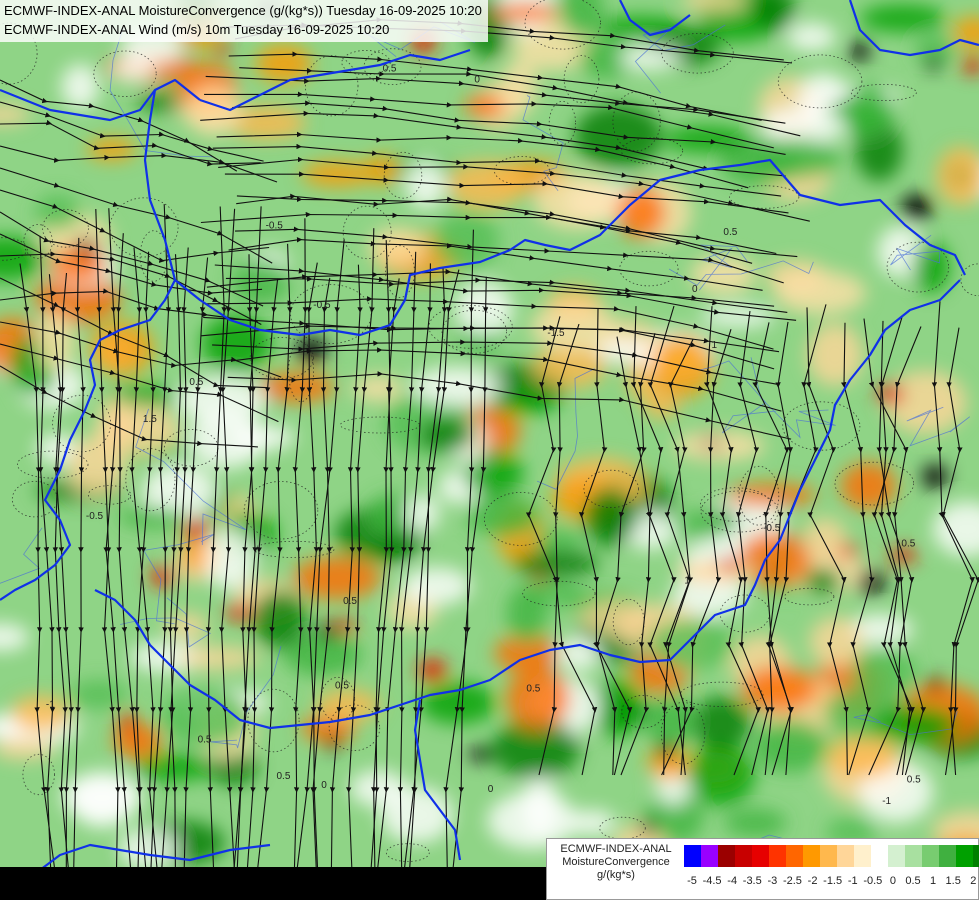 The image size is (979, 900). What do you see at coordinates (616, 875) in the screenshot?
I see `legend-unit: g/(kg*s)` at bounding box center [616, 875].